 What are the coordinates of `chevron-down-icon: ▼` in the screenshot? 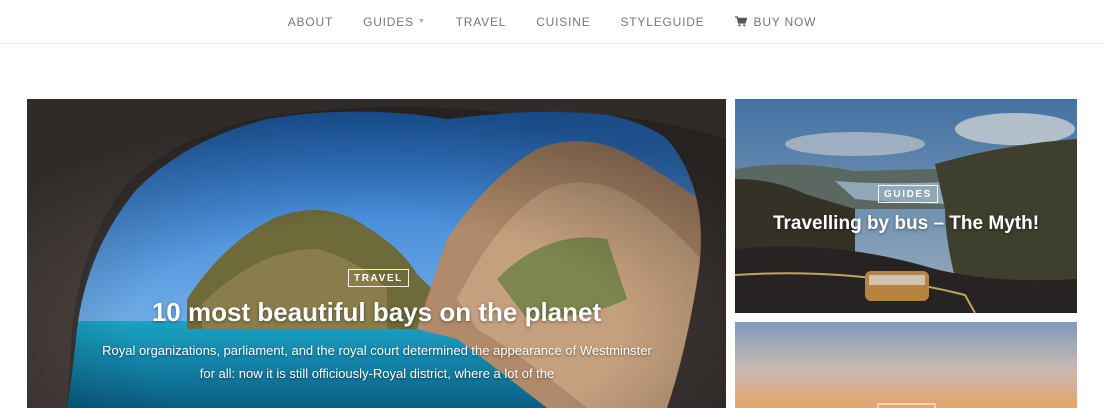 It's located at (421, 21).